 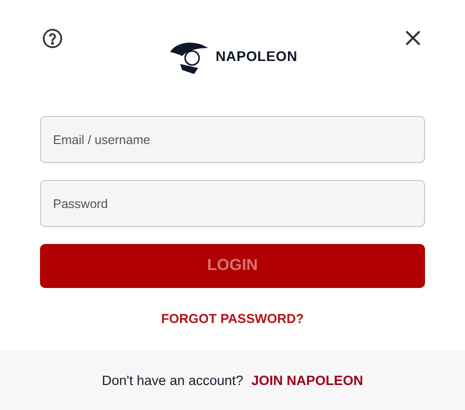 I want to click on input-field: Password, so click(x=232, y=203).